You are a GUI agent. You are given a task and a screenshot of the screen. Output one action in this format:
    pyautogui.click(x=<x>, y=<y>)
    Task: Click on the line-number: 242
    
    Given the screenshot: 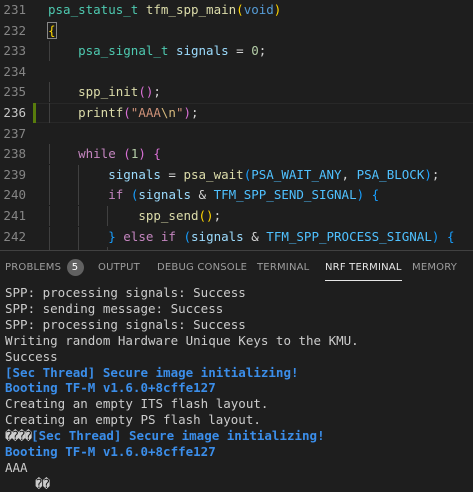 What is the action you would take?
    pyautogui.click(x=14, y=236)
    